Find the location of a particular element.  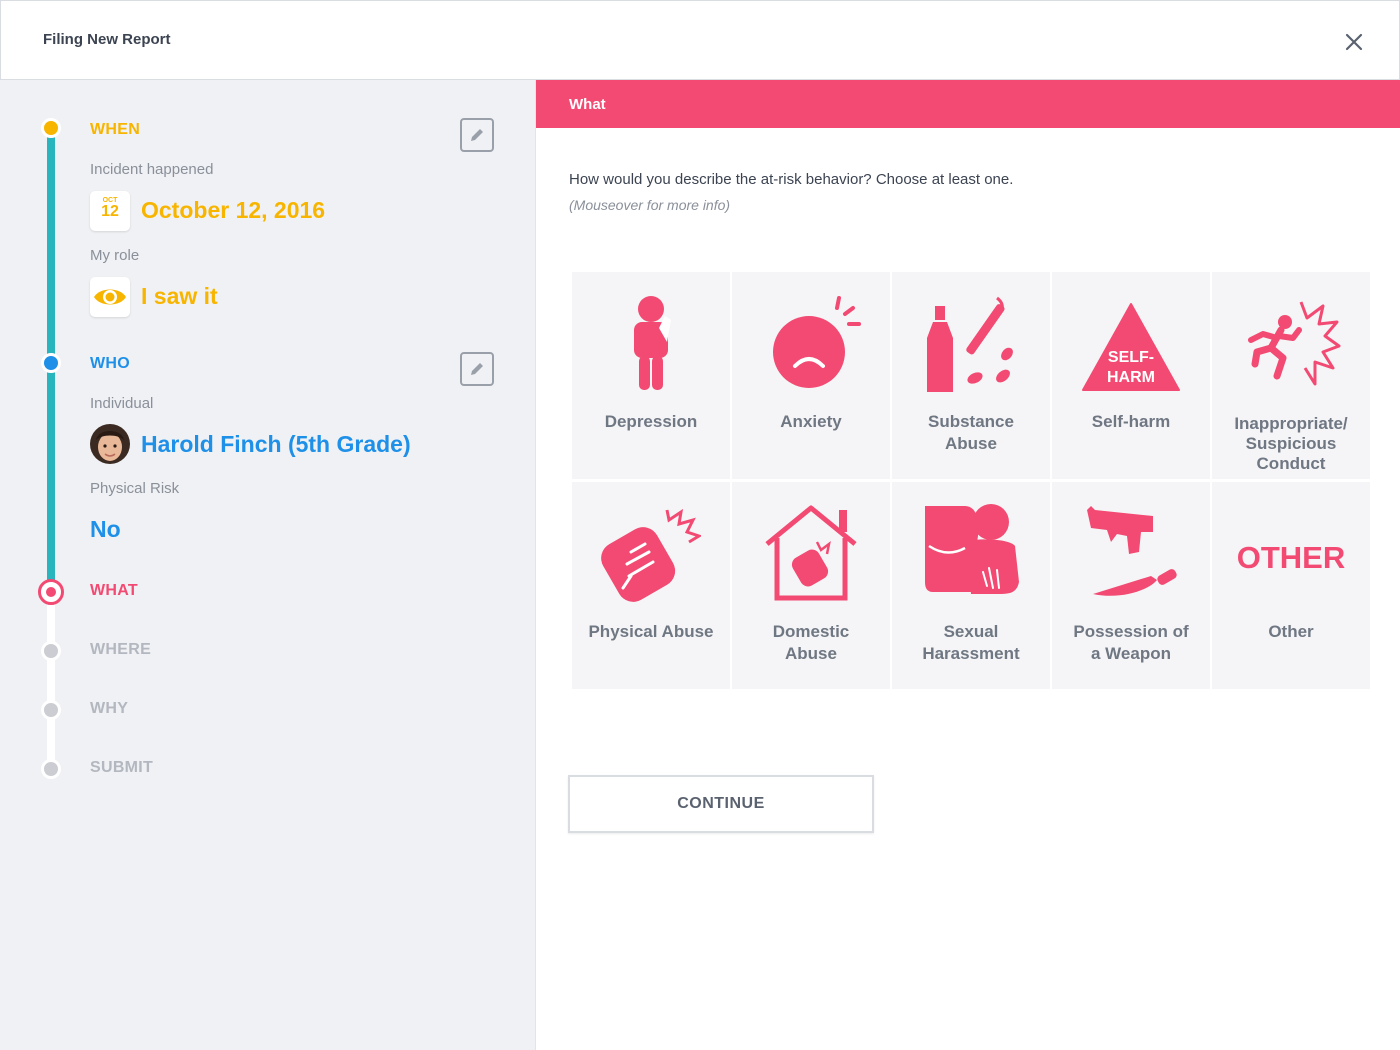

step-label-when: WHEN is located at coordinates (115, 130).